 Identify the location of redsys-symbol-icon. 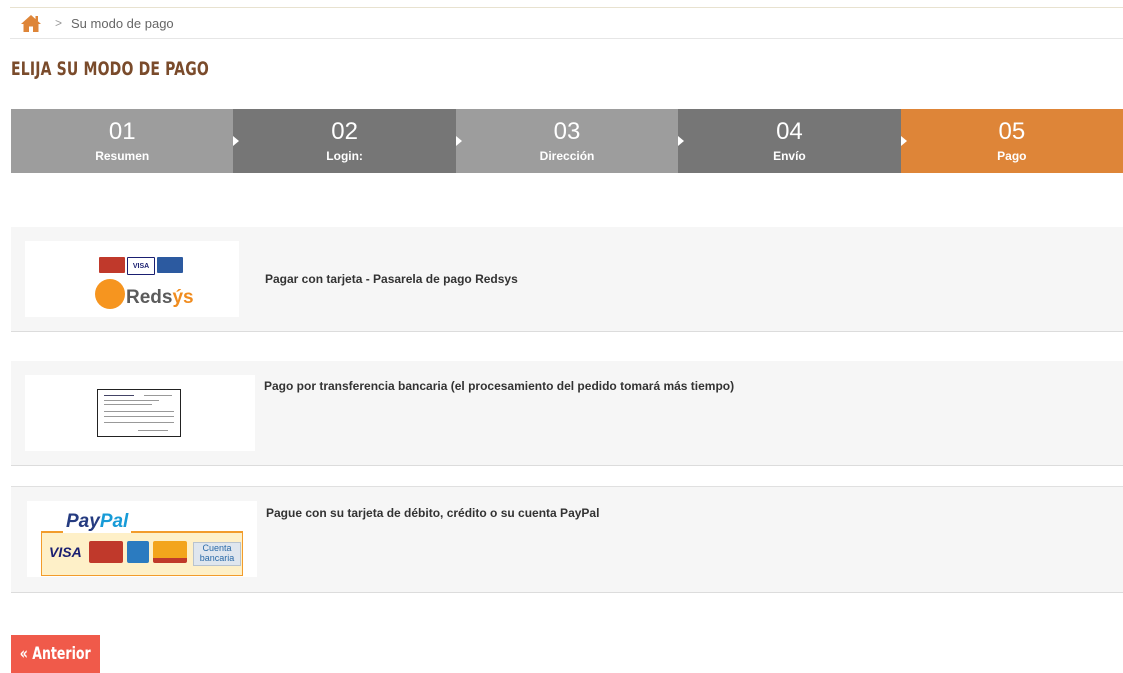
(110, 294).